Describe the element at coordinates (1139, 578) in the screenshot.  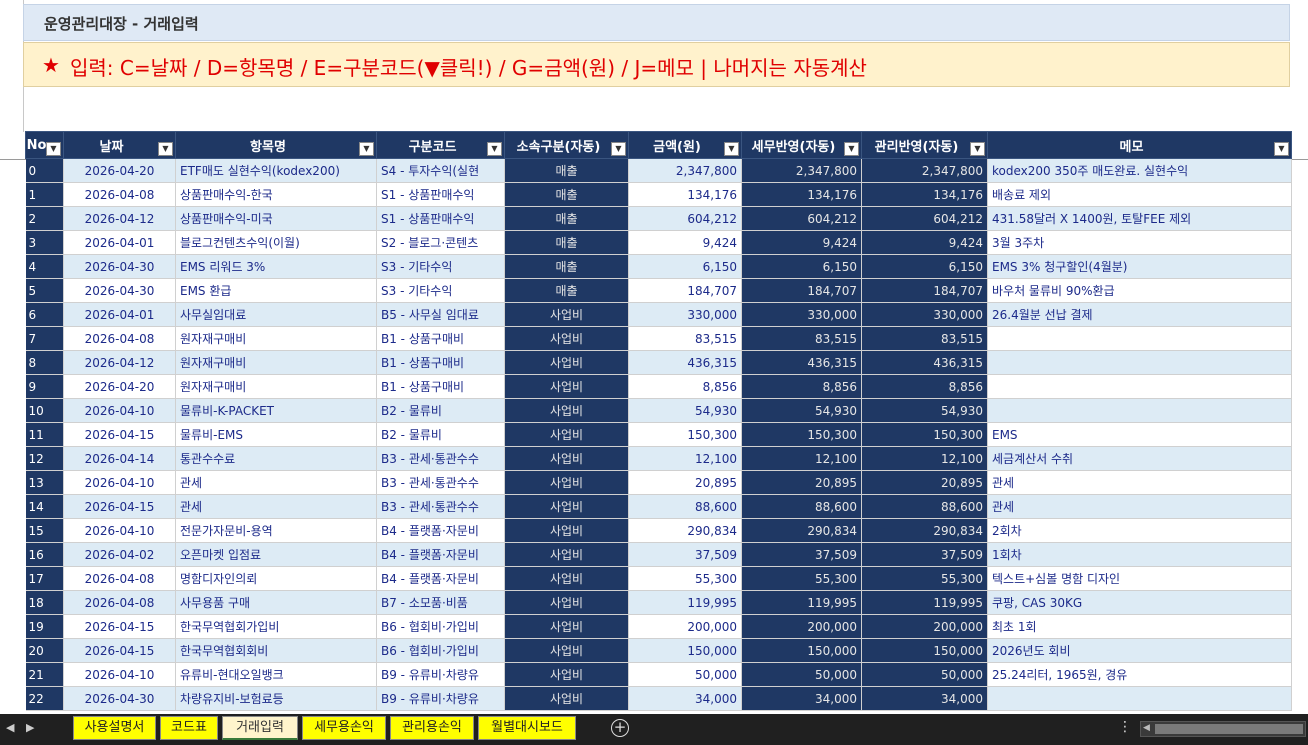
I see `memo-cell: 텍스트+심볼 명함 디자인` at that location.